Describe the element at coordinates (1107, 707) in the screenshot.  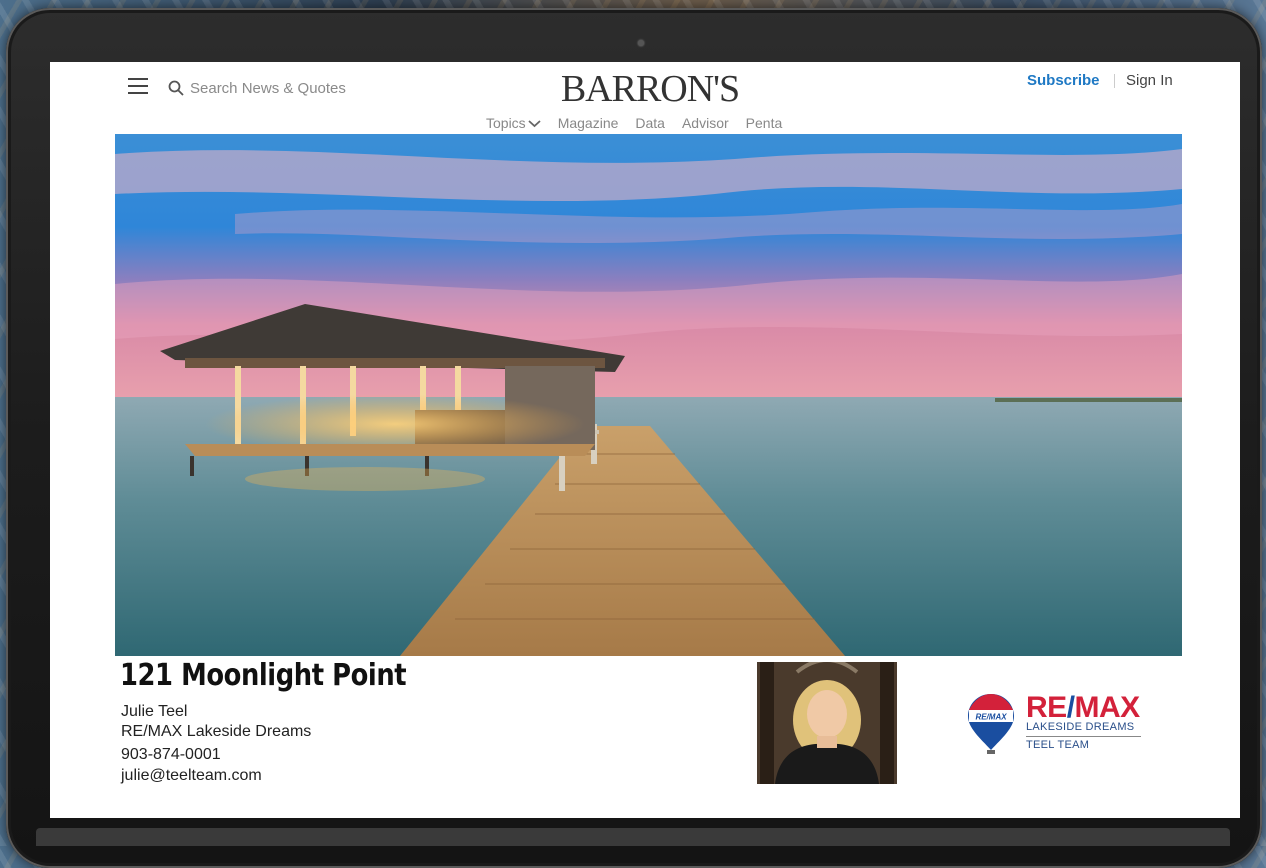
I see `remax-wordmark-max: MAX` at that location.